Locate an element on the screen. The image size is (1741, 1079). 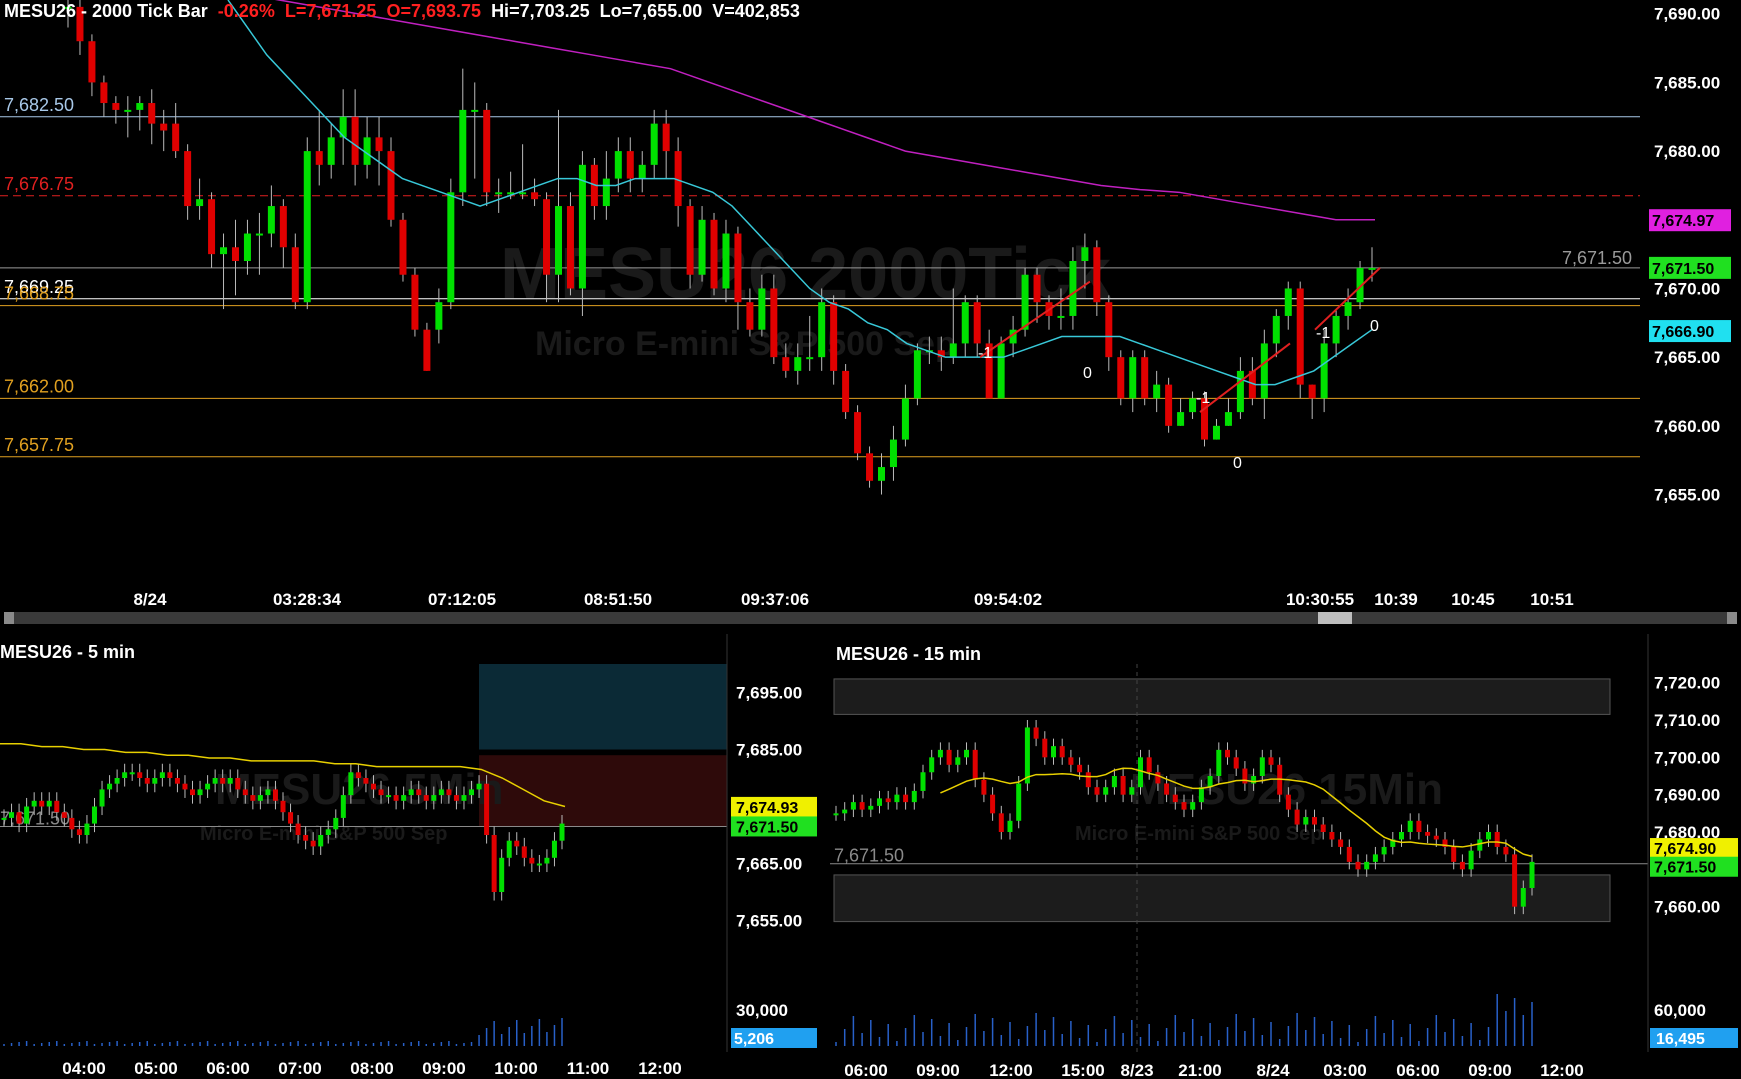
panel15-x-tick: 8/24 is located at coordinates (1273, 1070).